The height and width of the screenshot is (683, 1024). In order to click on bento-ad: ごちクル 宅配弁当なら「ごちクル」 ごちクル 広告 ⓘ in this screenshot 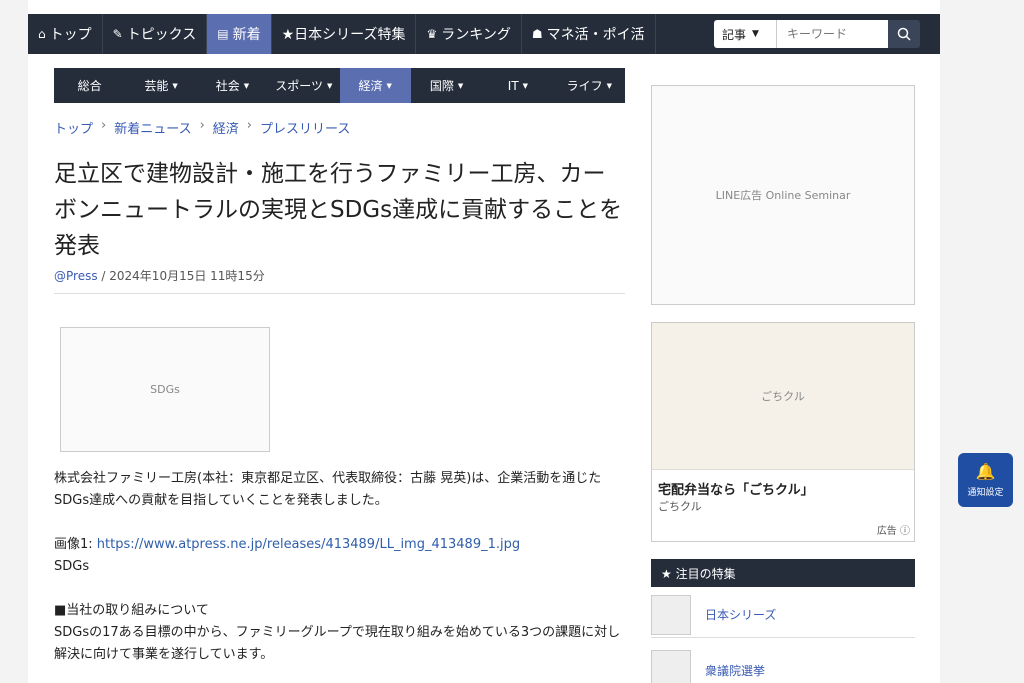, I will do `click(783, 432)`.